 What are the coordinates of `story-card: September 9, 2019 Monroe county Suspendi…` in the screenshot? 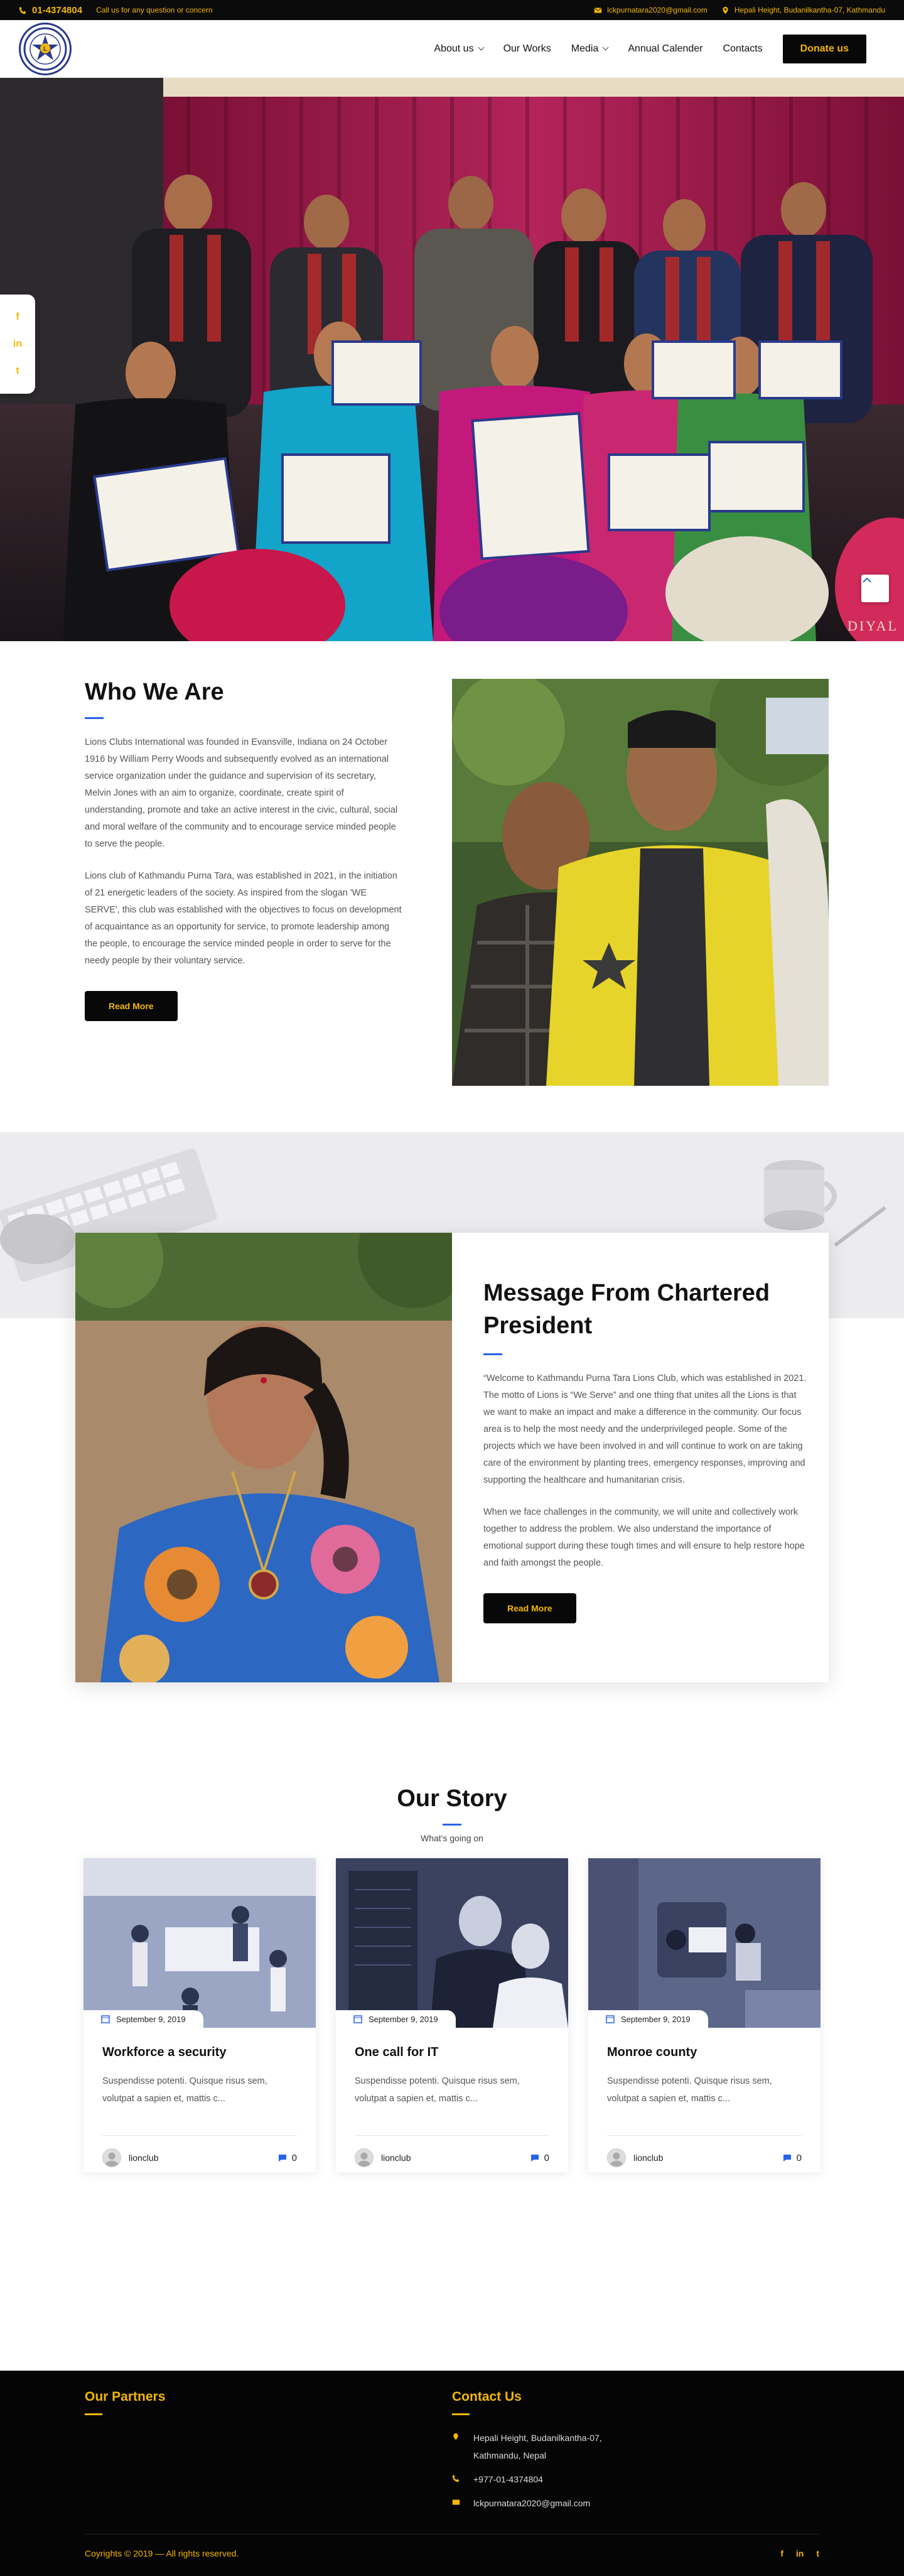 It's located at (704, 2015).